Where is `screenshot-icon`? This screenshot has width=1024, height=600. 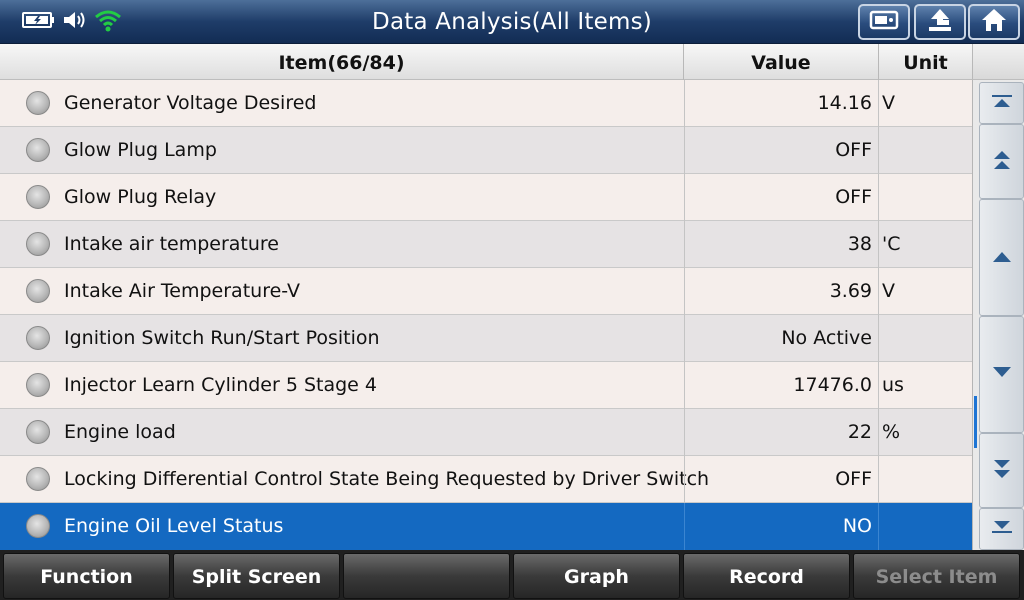
screenshot-icon is located at coordinates (884, 22).